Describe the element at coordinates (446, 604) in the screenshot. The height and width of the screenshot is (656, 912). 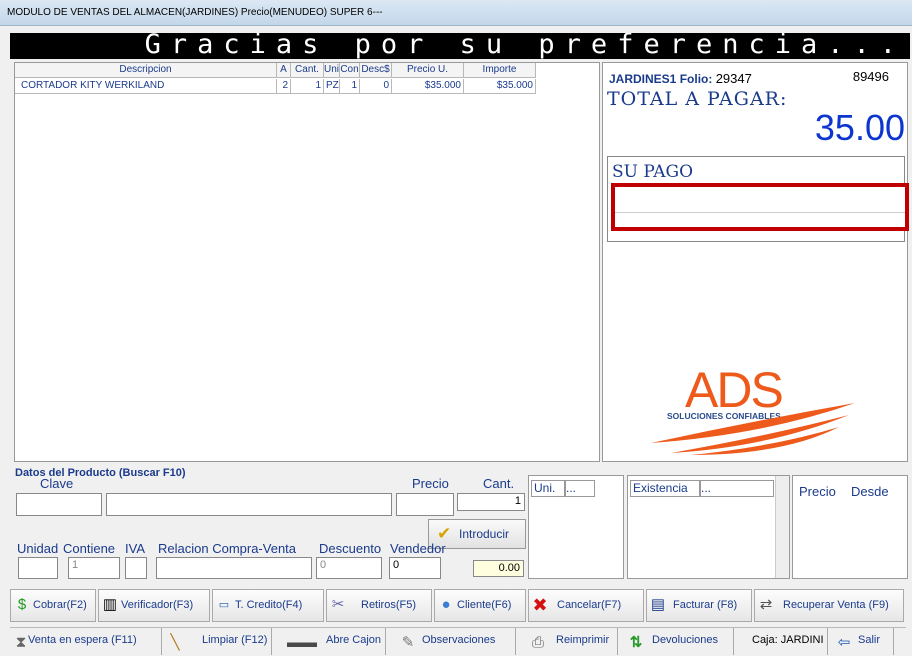
I see `user-icon: ●` at that location.